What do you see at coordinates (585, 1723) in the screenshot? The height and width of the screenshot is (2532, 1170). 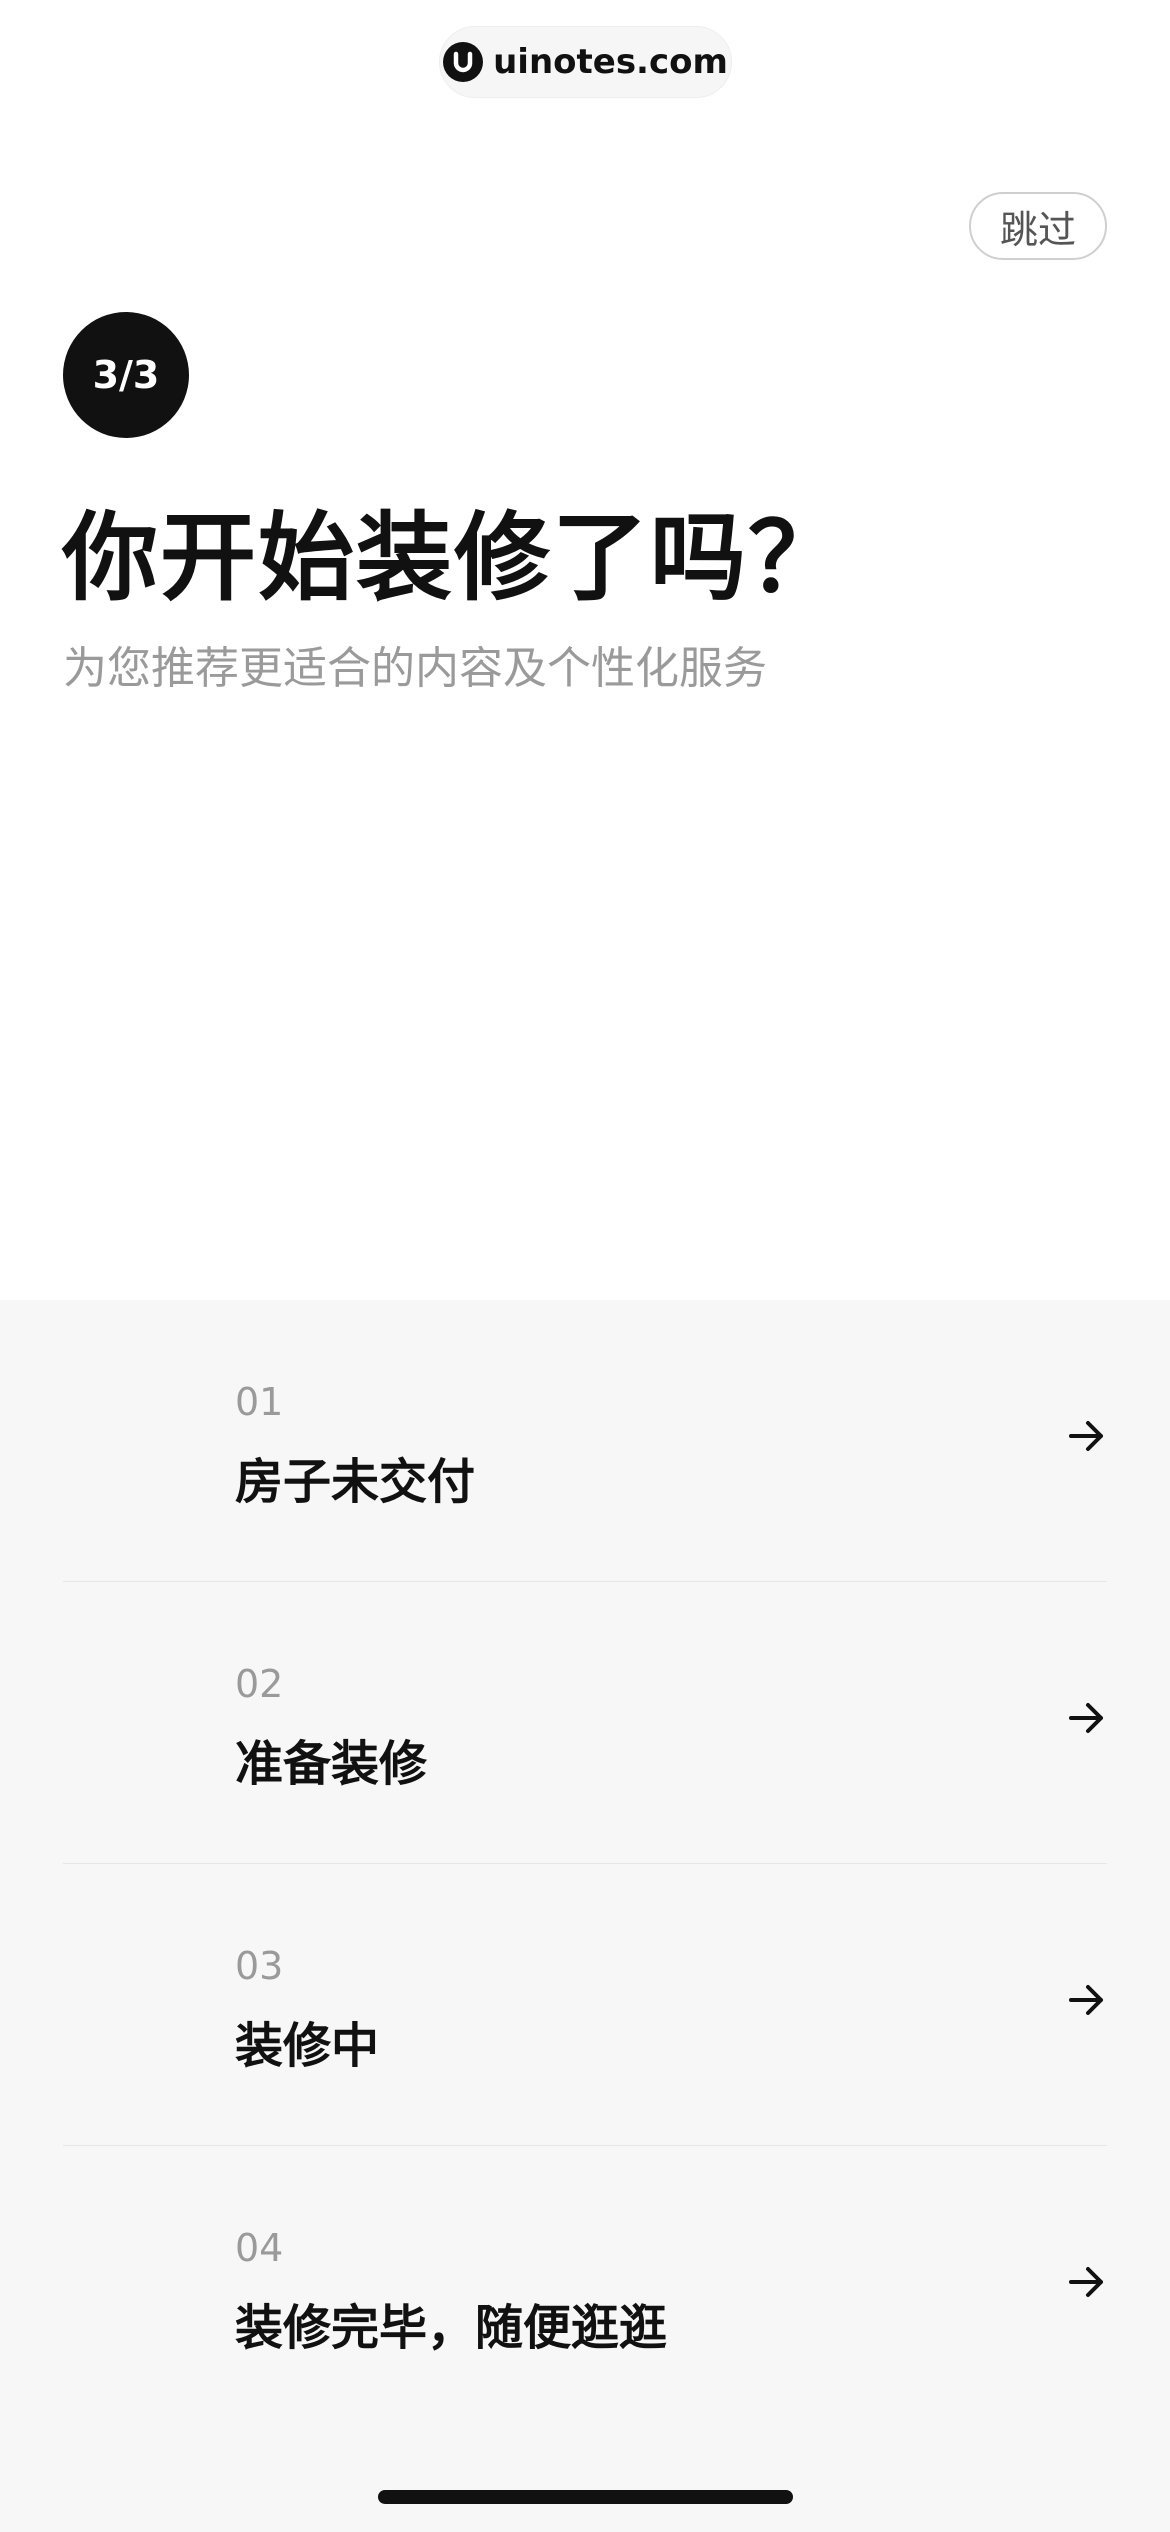 I see `option-preparing: 02 准备装修` at bounding box center [585, 1723].